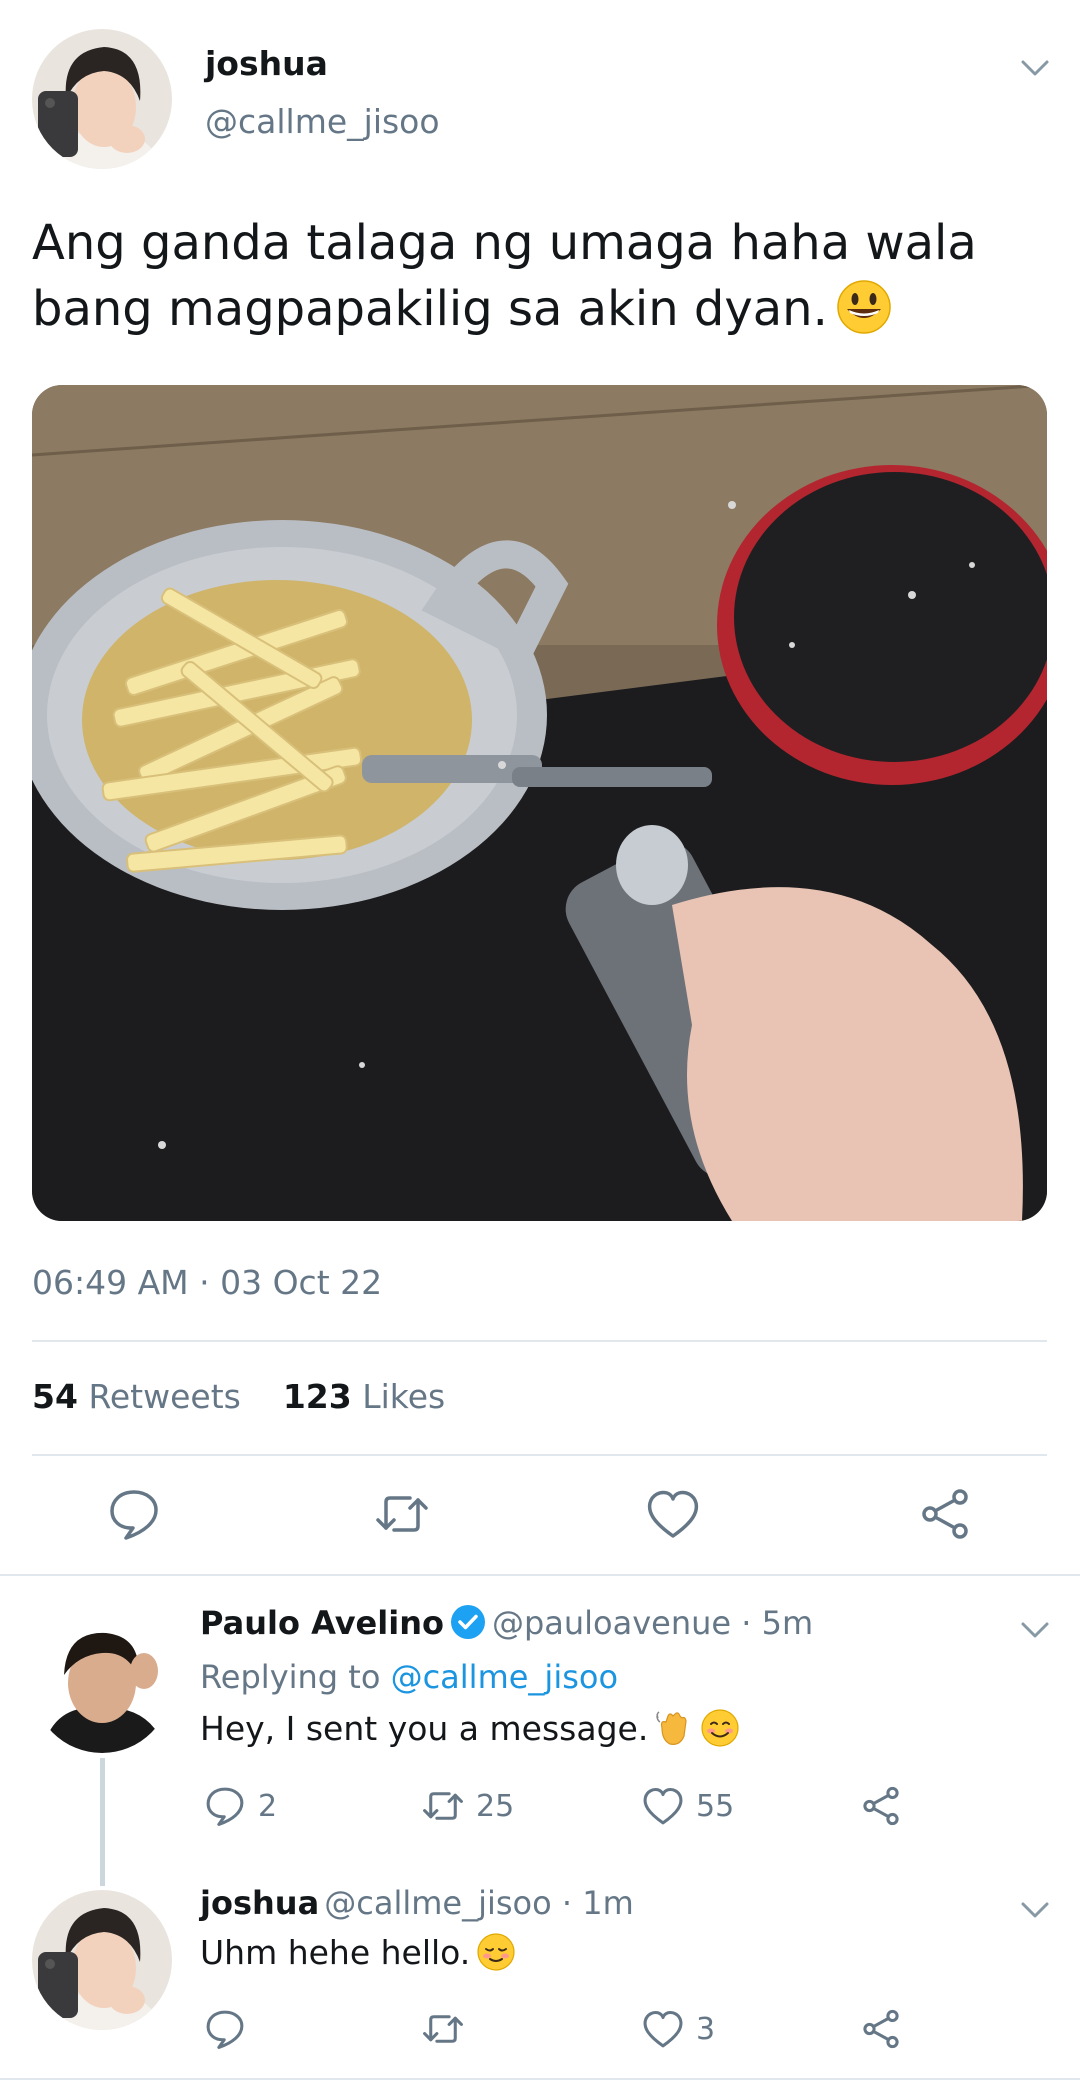  What do you see at coordinates (496, 1952) in the screenshot?
I see `relieved-face-emoji` at bounding box center [496, 1952].